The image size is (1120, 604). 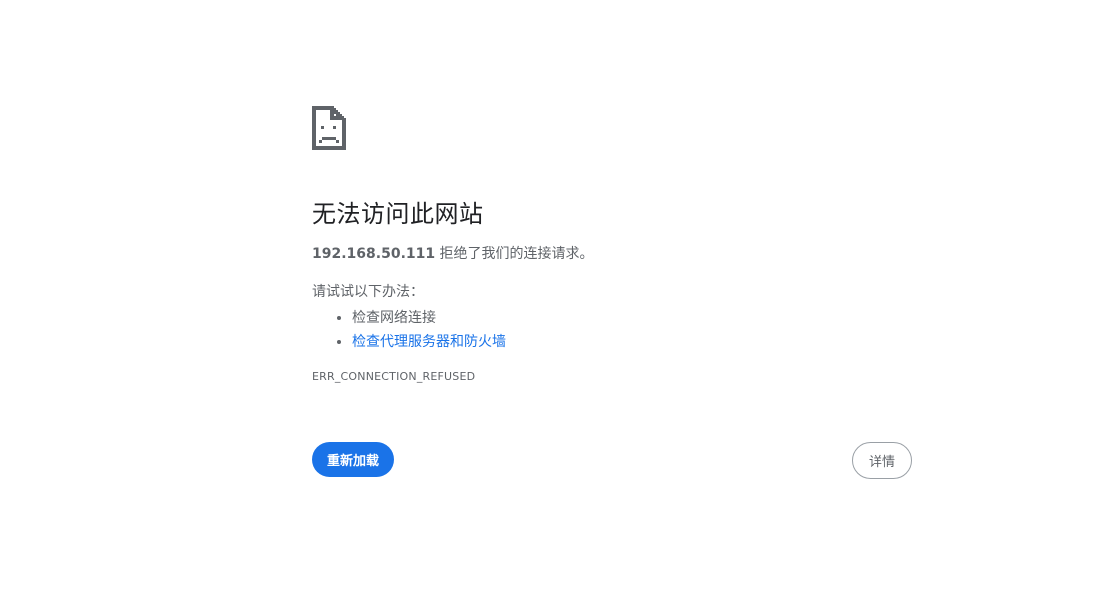 What do you see at coordinates (882, 460) in the screenshot?
I see `details-button: 详情` at bounding box center [882, 460].